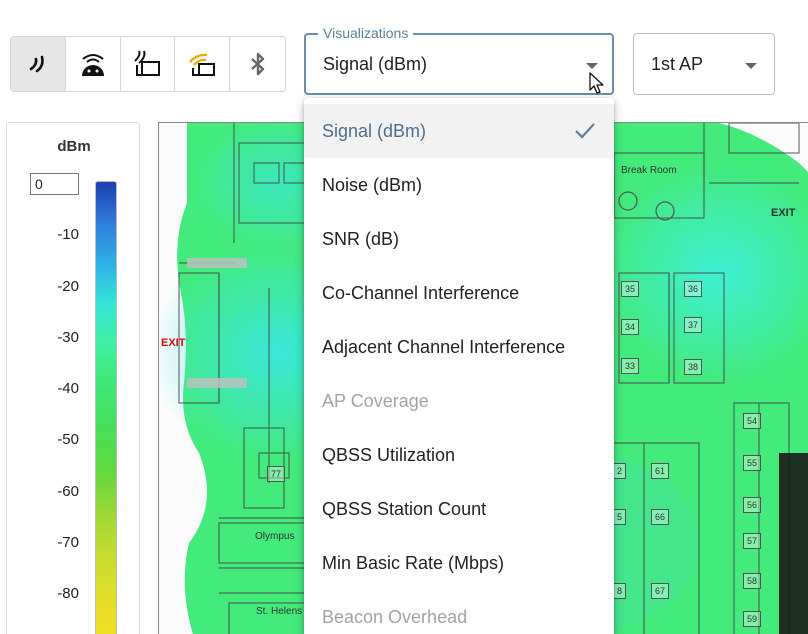 The width and height of the screenshot is (808, 634). What do you see at coordinates (54, 184) in the screenshot?
I see `legend-max-input: 0` at bounding box center [54, 184].